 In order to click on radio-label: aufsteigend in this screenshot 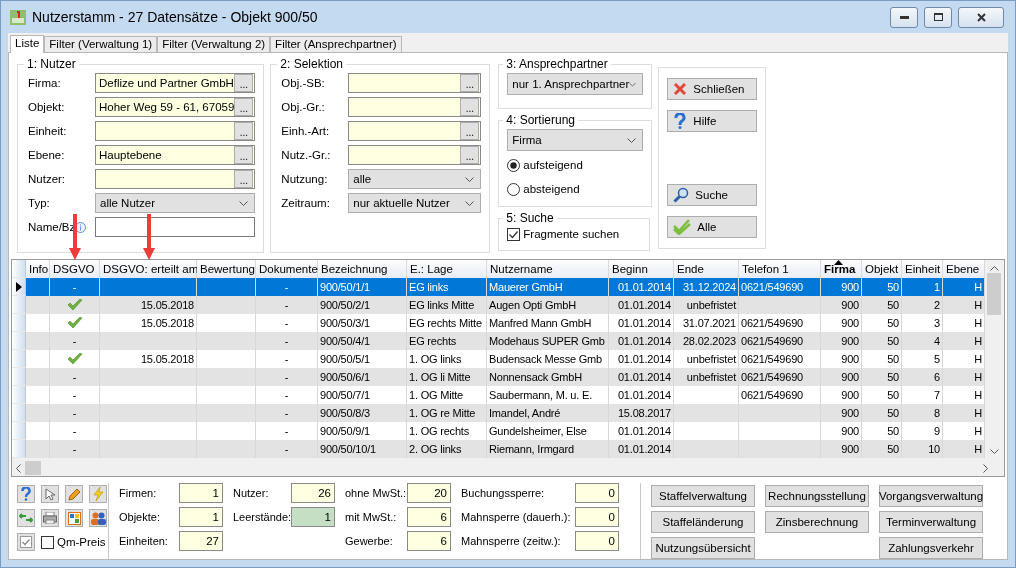, I will do `click(553, 165)`.